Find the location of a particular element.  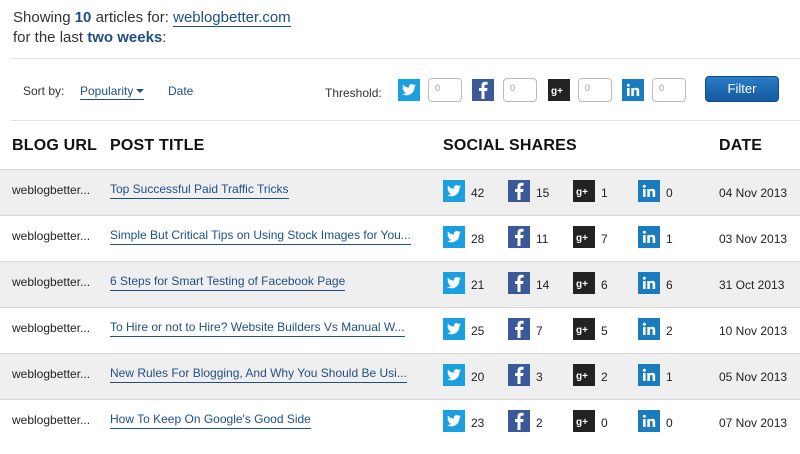

twitter-share-count: 28 is located at coordinates (478, 239).